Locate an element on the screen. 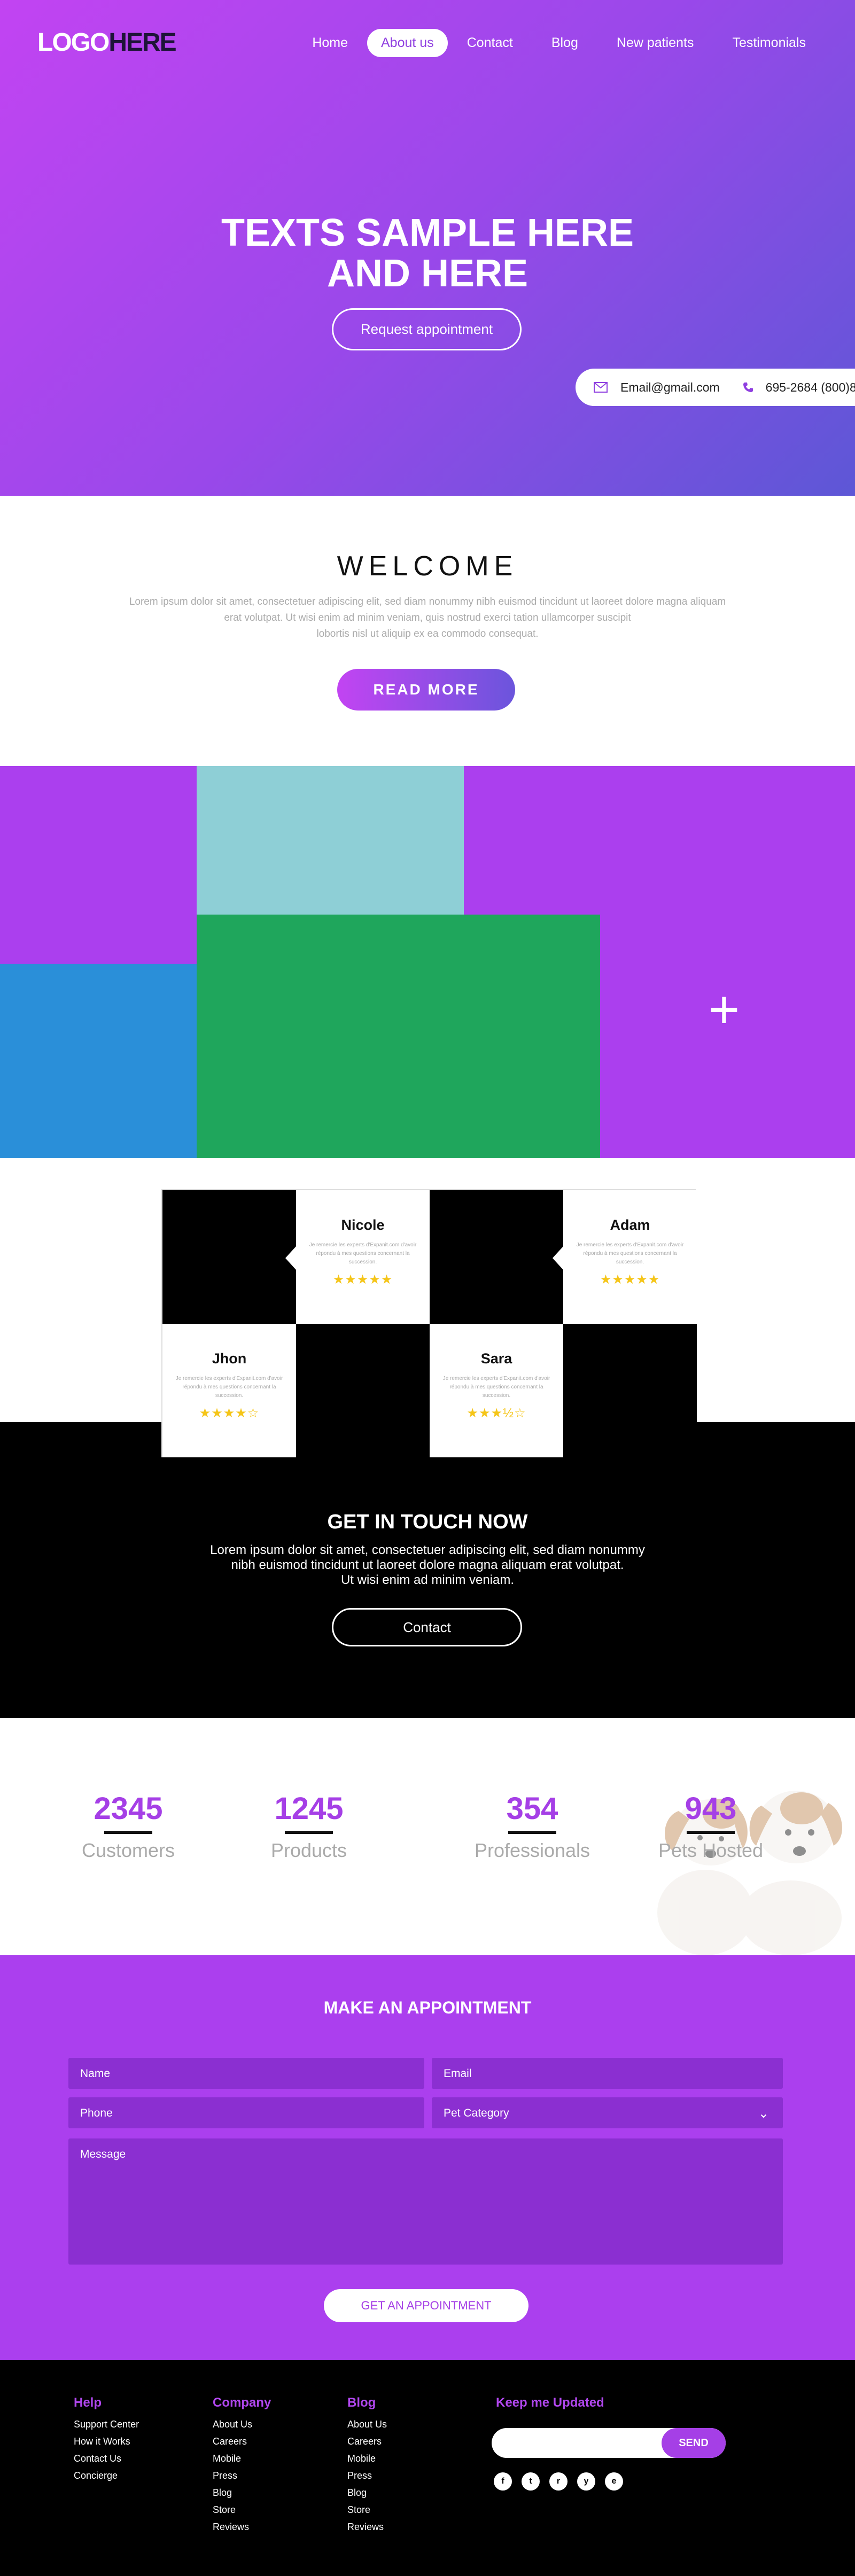 Image resolution: width=855 pixels, height=2576 pixels. email-field: Email is located at coordinates (608, 2073).